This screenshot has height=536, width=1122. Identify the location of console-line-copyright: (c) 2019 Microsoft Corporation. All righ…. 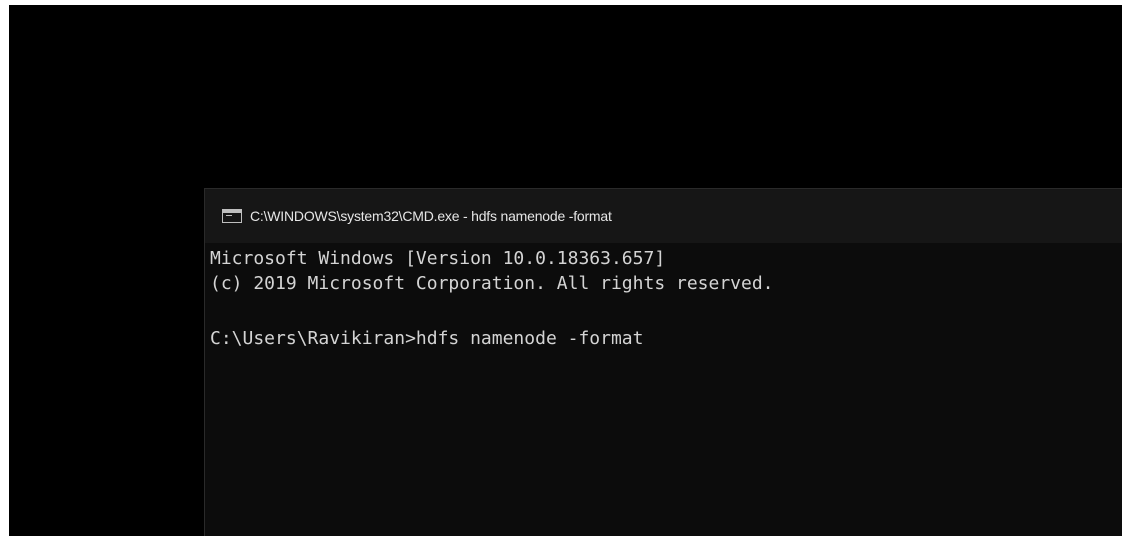
(492, 283).